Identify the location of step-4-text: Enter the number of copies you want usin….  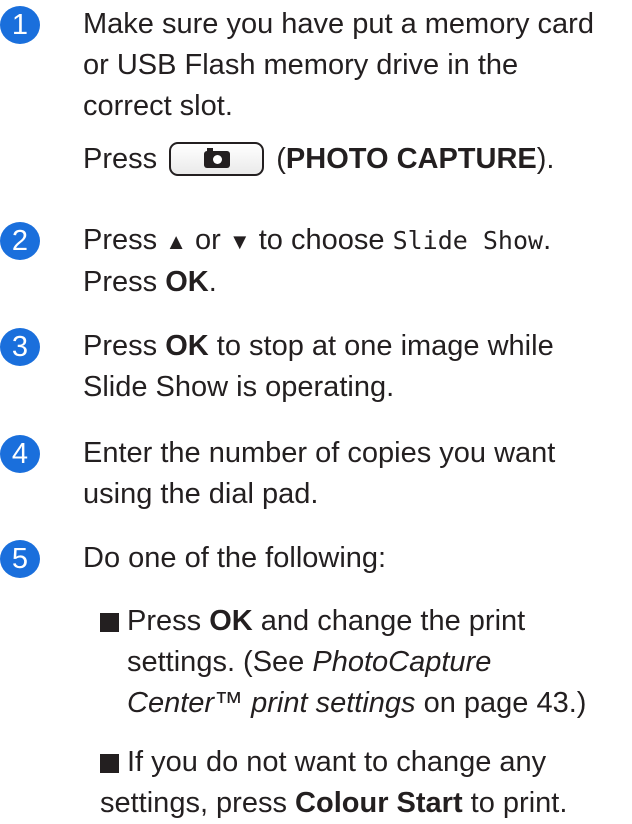
(319, 473).